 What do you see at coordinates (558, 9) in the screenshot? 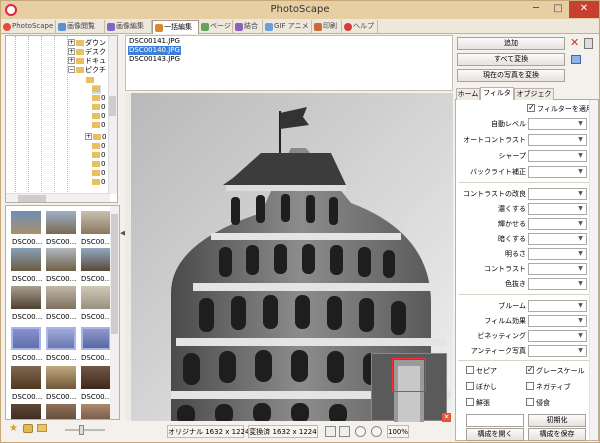
I see `maximize-button: □` at bounding box center [558, 9].